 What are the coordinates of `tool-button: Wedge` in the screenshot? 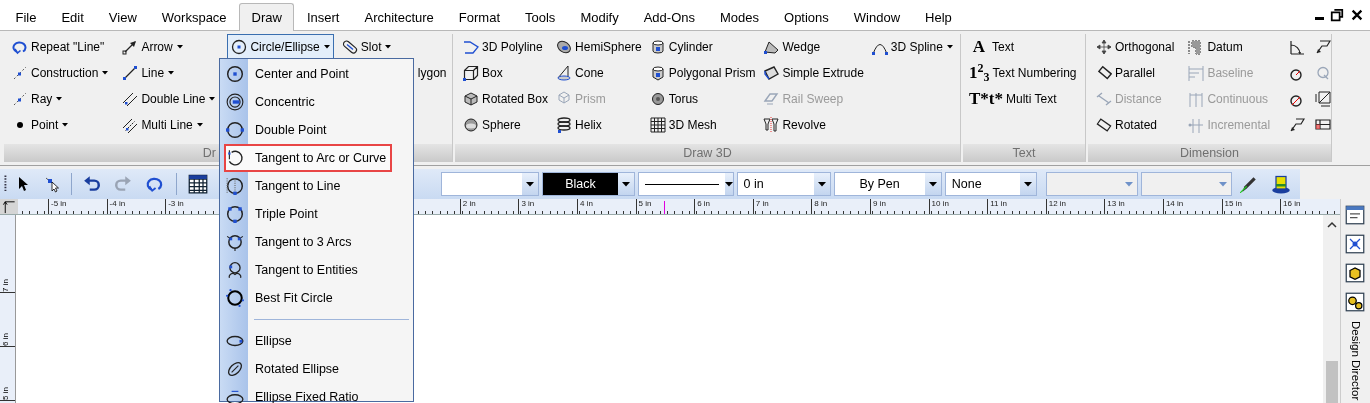 It's located at (813, 47).